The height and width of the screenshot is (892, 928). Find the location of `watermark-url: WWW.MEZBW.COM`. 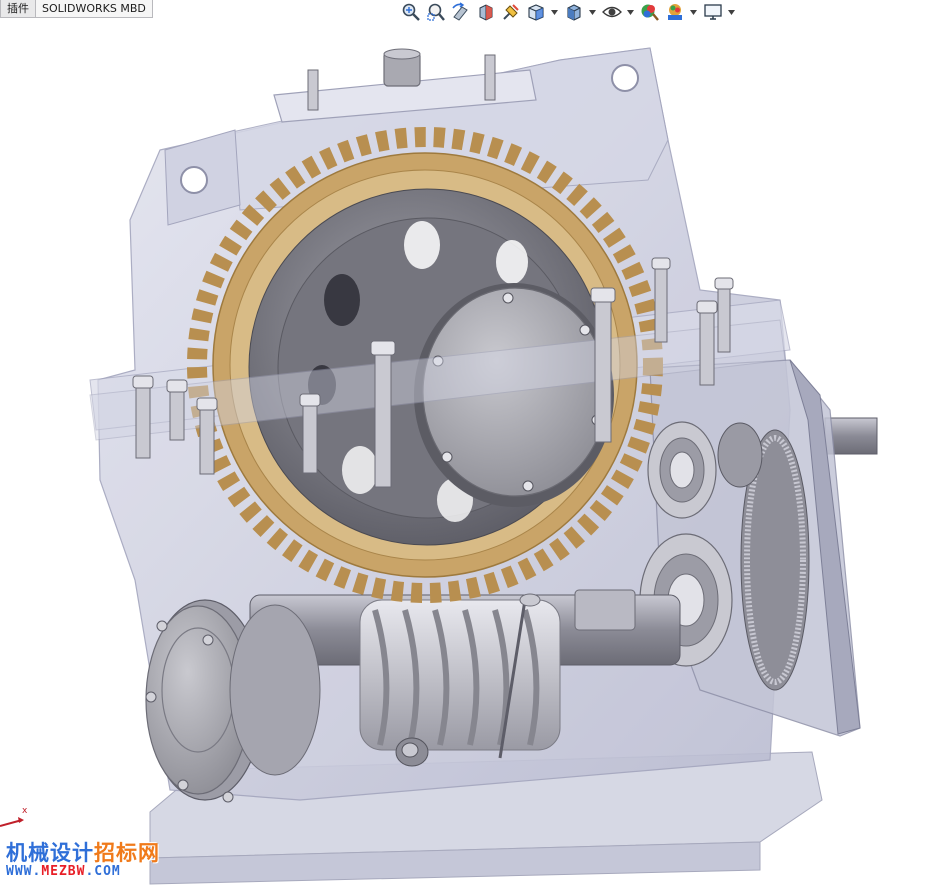

watermark-url: WWW.MEZBW.COM is located at coordinates (83, 871).